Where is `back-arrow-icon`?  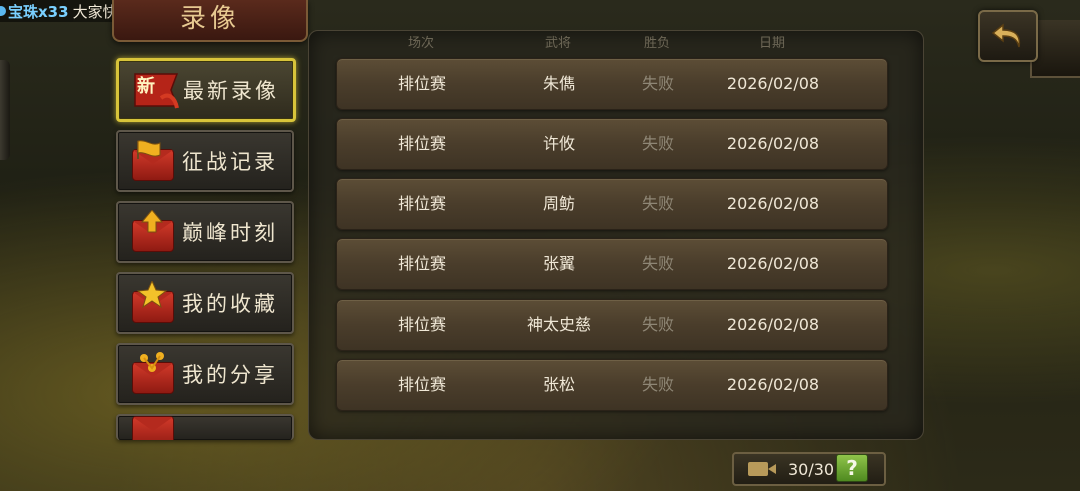
back-arrow-icon is located at coordinates (1006, 35).